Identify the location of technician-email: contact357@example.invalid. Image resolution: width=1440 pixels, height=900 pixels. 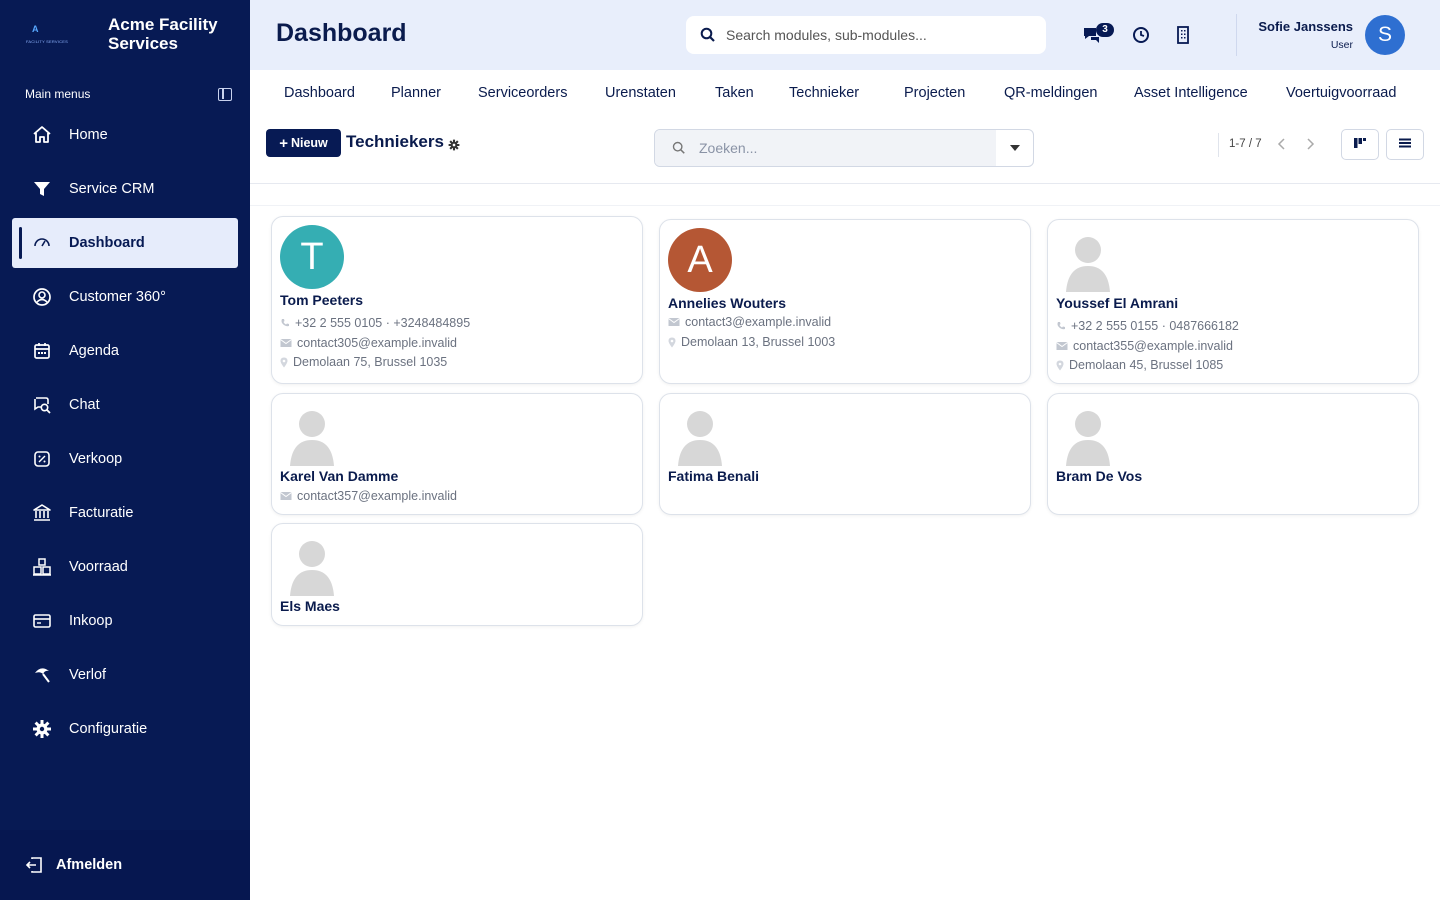
(368, 496).